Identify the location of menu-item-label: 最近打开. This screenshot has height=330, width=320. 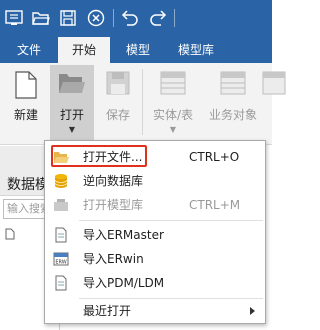
(107, 311).